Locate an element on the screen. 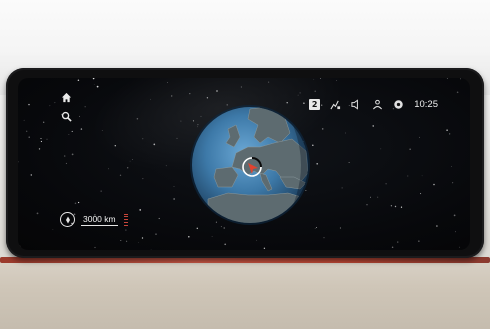  compass-button is located at coordinates (67, 219).